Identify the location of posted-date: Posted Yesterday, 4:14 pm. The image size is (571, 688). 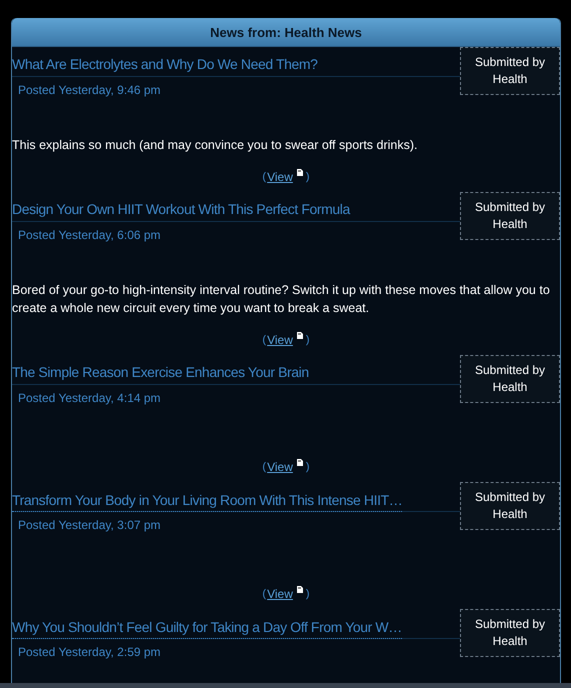
(89, 397).